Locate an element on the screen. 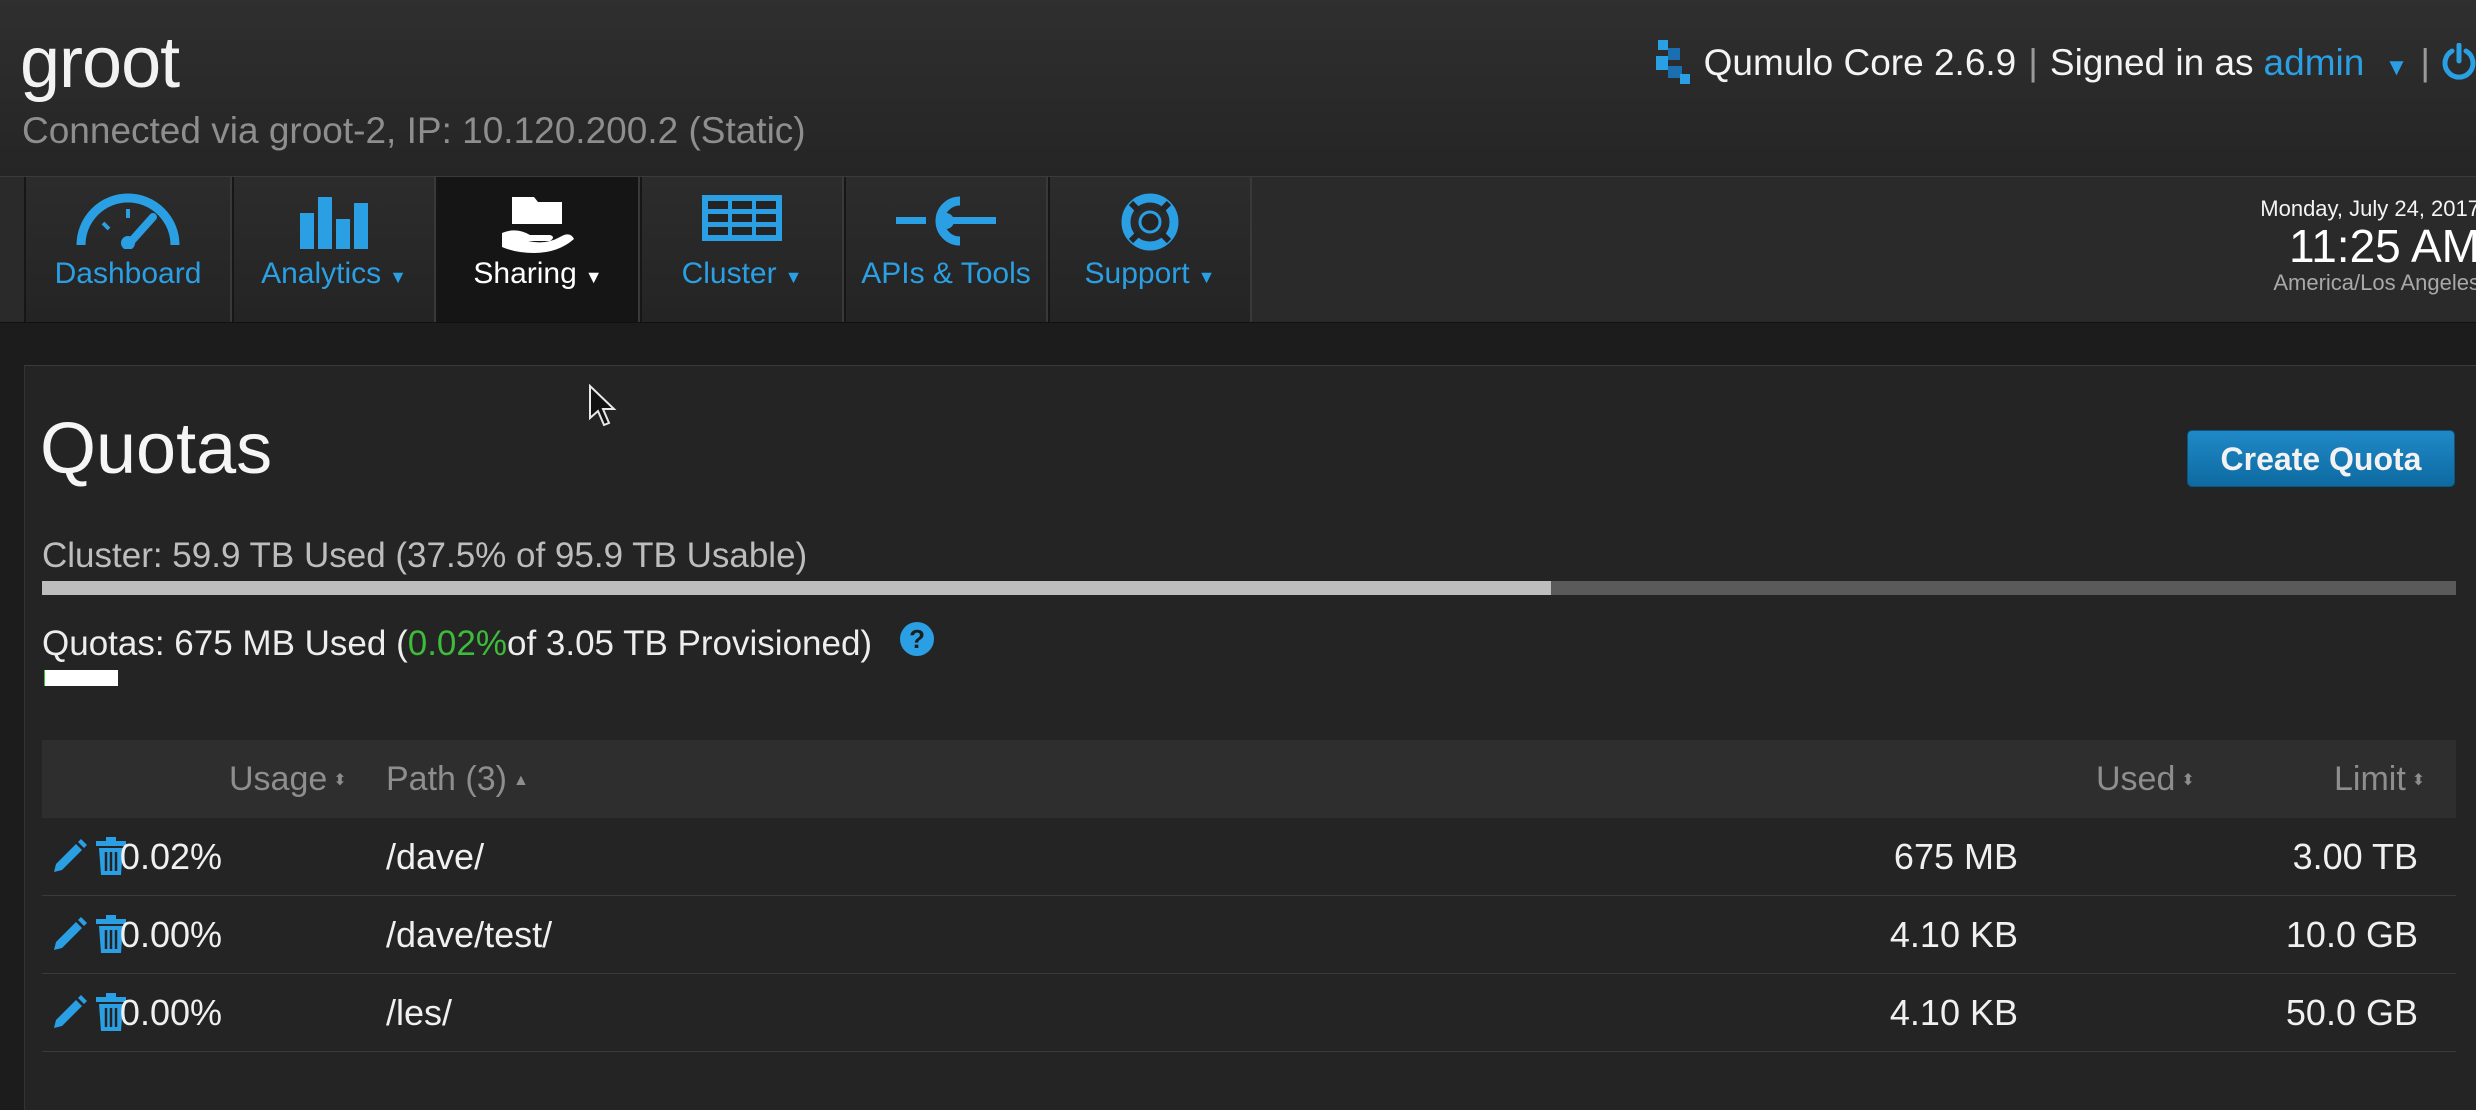 Image resolution: width=2476 pixels, height=1110 pixels. path-cell: /les/ is located at coordinates (419, 1012).